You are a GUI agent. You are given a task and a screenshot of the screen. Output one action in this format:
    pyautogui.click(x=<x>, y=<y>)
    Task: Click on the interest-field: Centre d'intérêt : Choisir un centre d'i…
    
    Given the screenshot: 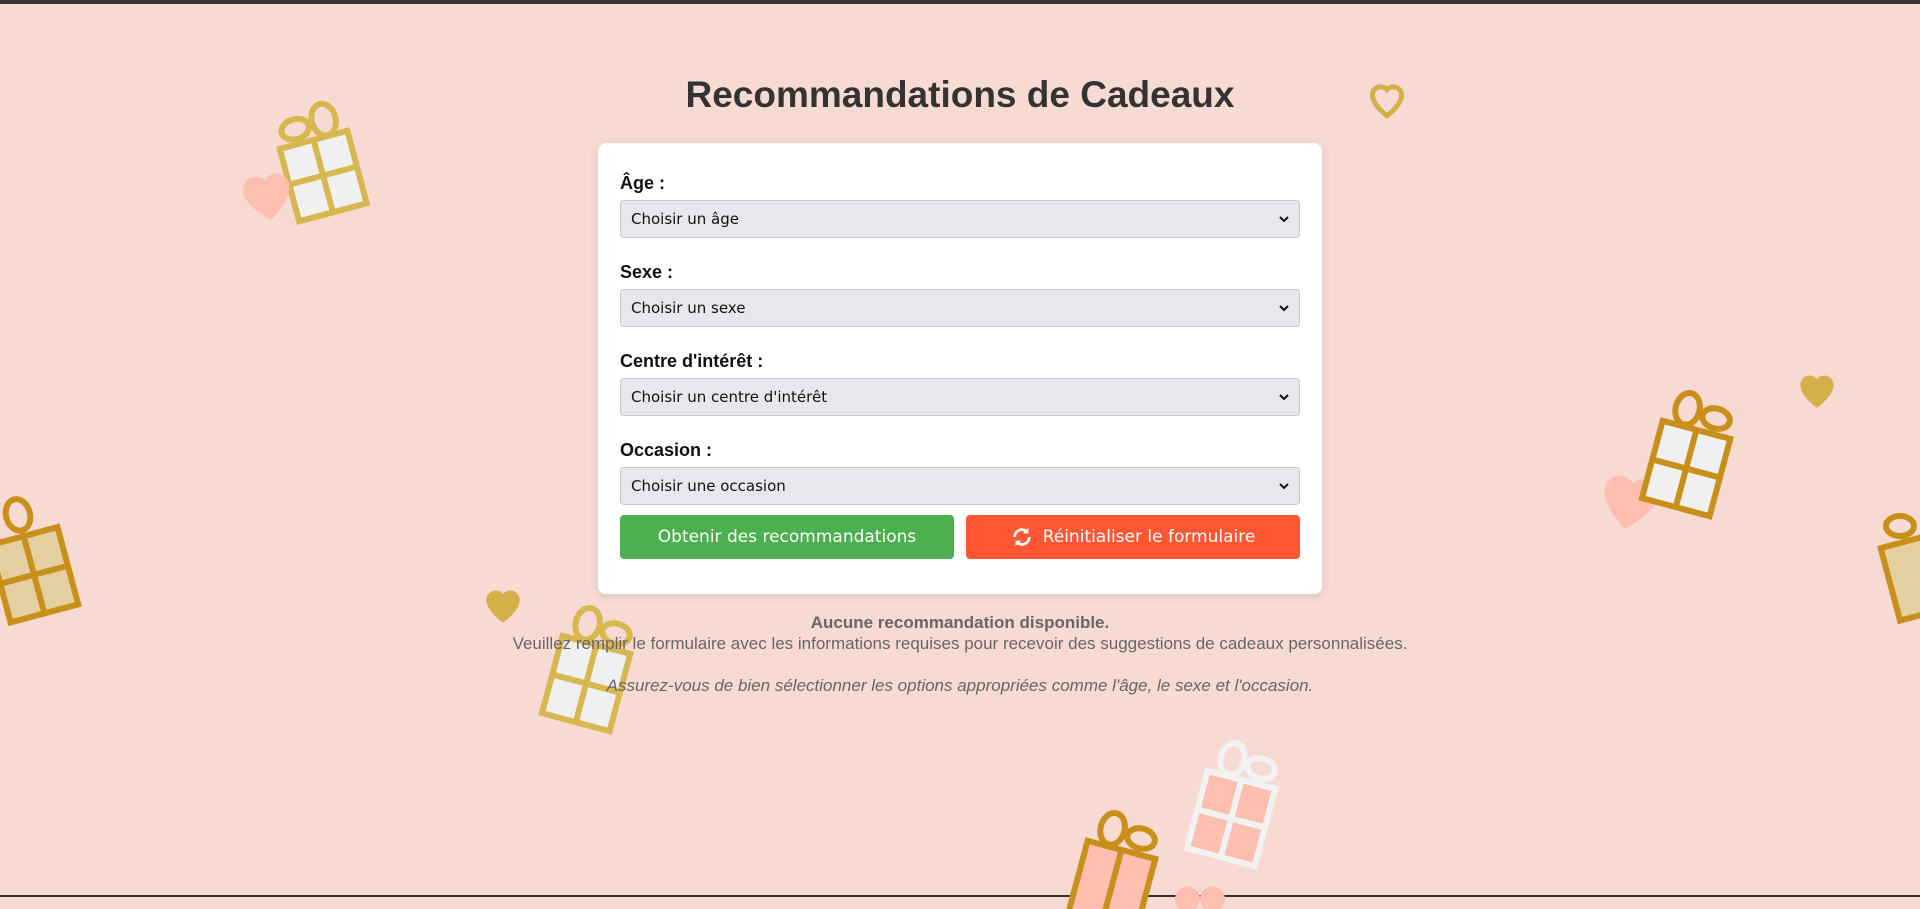 What is the action you would take?
    pyautogui.click(x=960, y=383)
    